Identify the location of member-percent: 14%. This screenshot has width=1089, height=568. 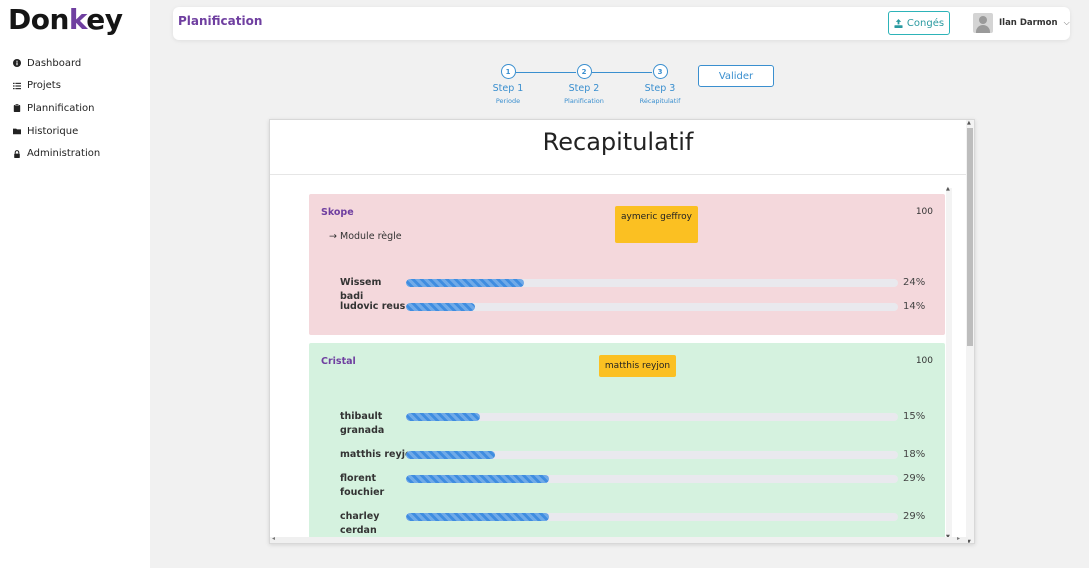
(914, 306).